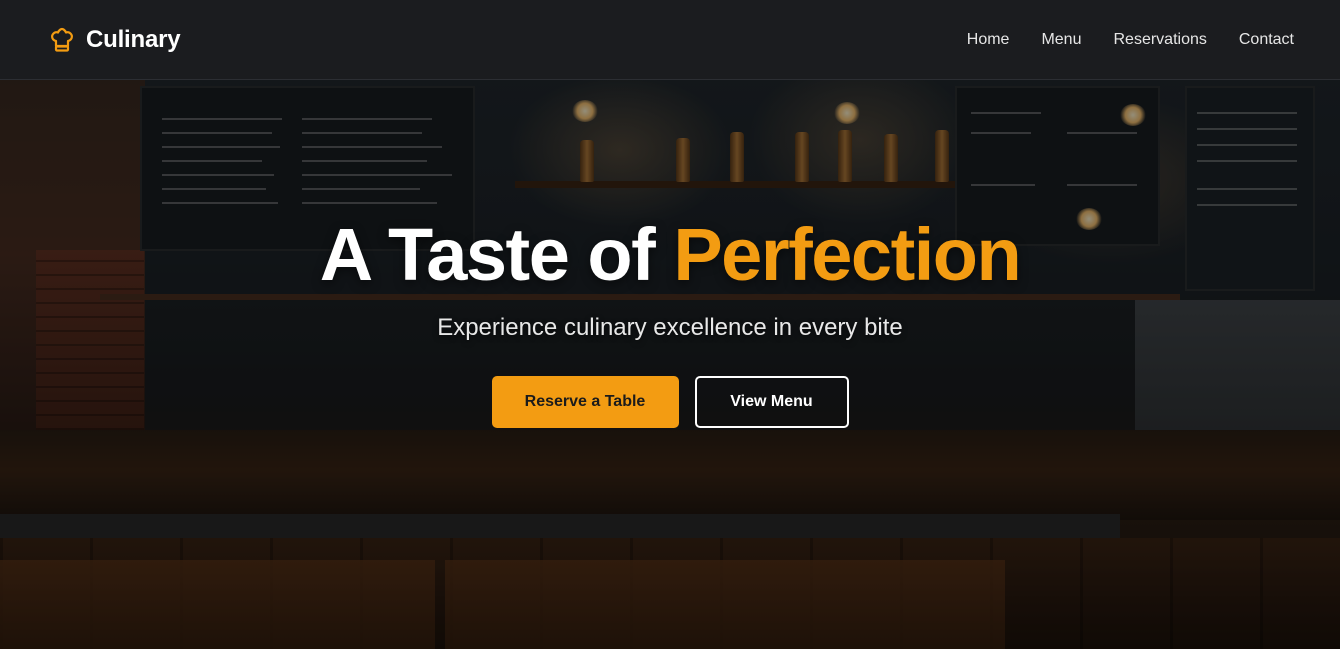 The width and height of the screenshot is (1340, 649). What do you see at coordinates (771, 402) in the screenshot?
I see `view-menu-button: View Menu` at bounding box center [771, 402].